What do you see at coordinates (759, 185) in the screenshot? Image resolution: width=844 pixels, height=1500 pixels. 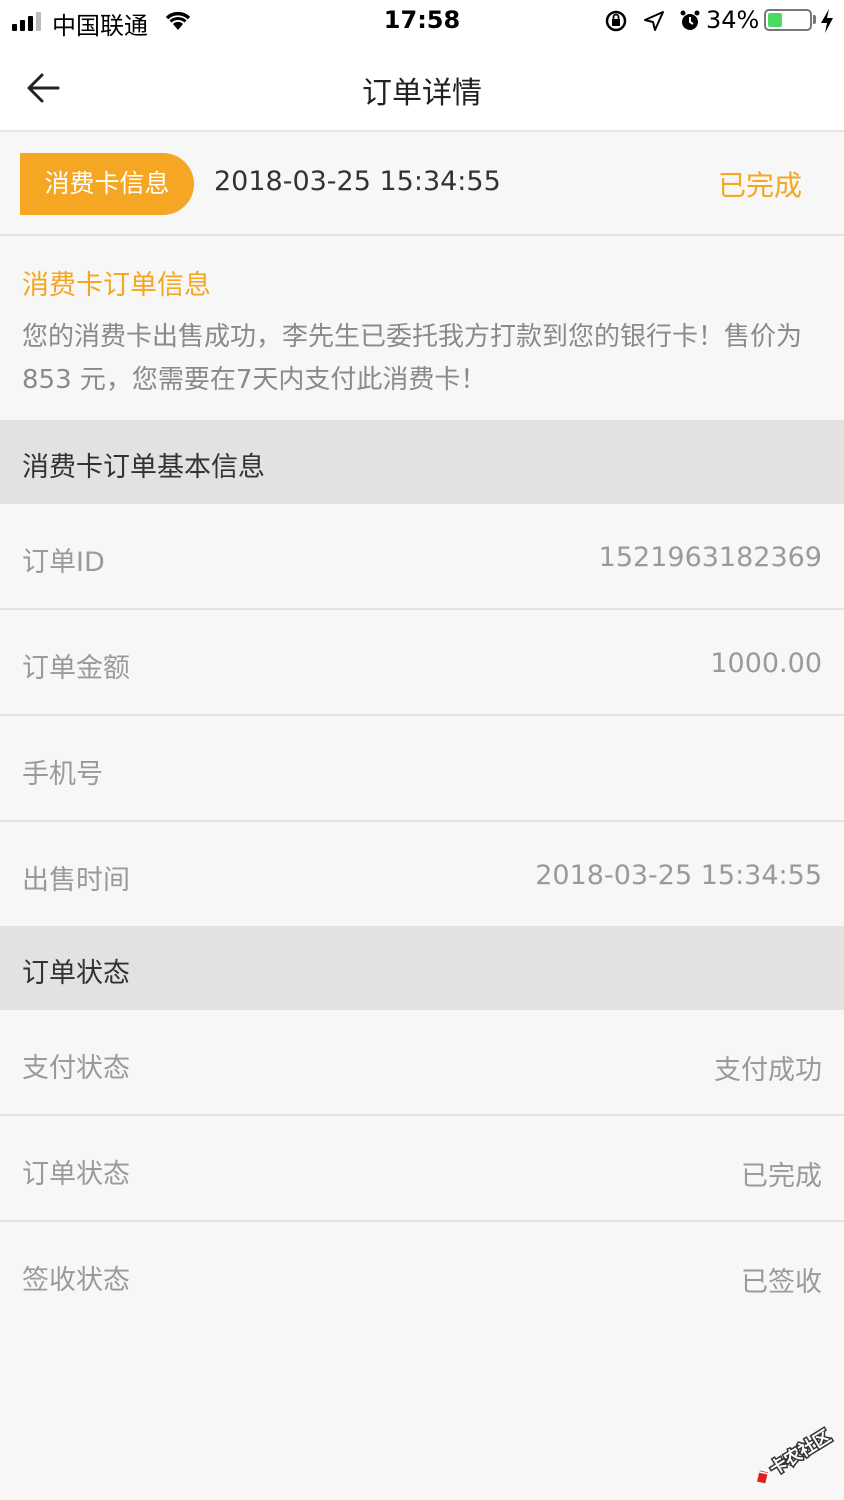 I see `order-status-label: 已完成` at bounding box center [759, 185].